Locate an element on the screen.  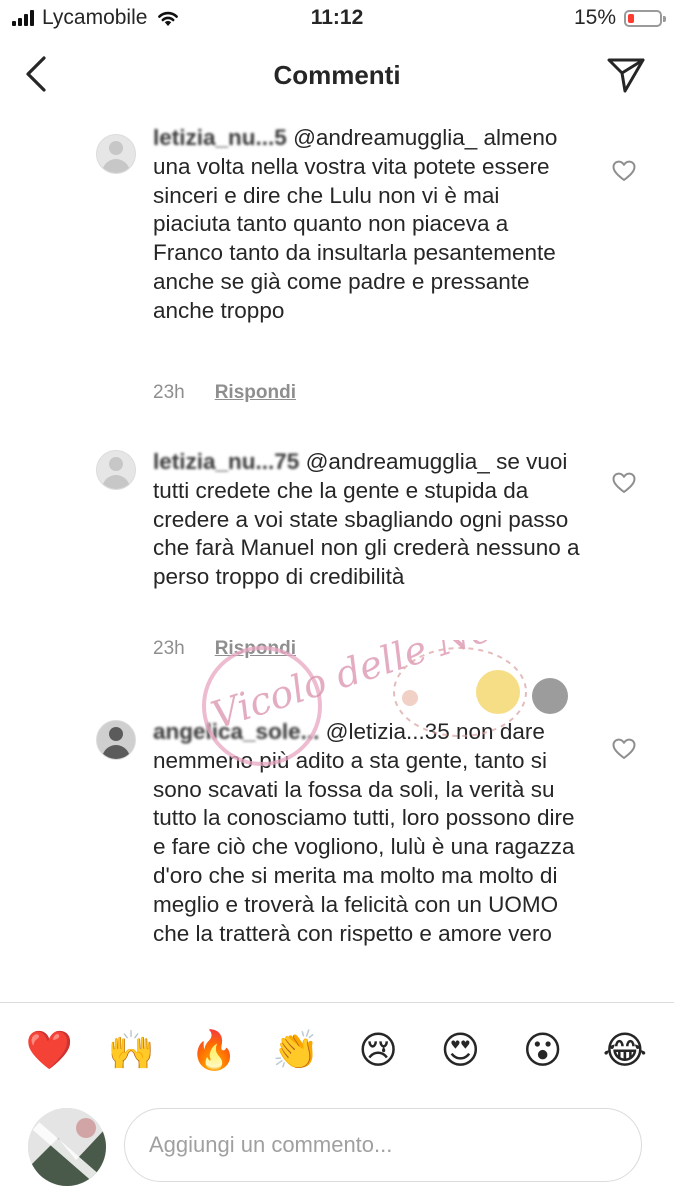
paper-plane-icon is located at coordinates (626, 74).